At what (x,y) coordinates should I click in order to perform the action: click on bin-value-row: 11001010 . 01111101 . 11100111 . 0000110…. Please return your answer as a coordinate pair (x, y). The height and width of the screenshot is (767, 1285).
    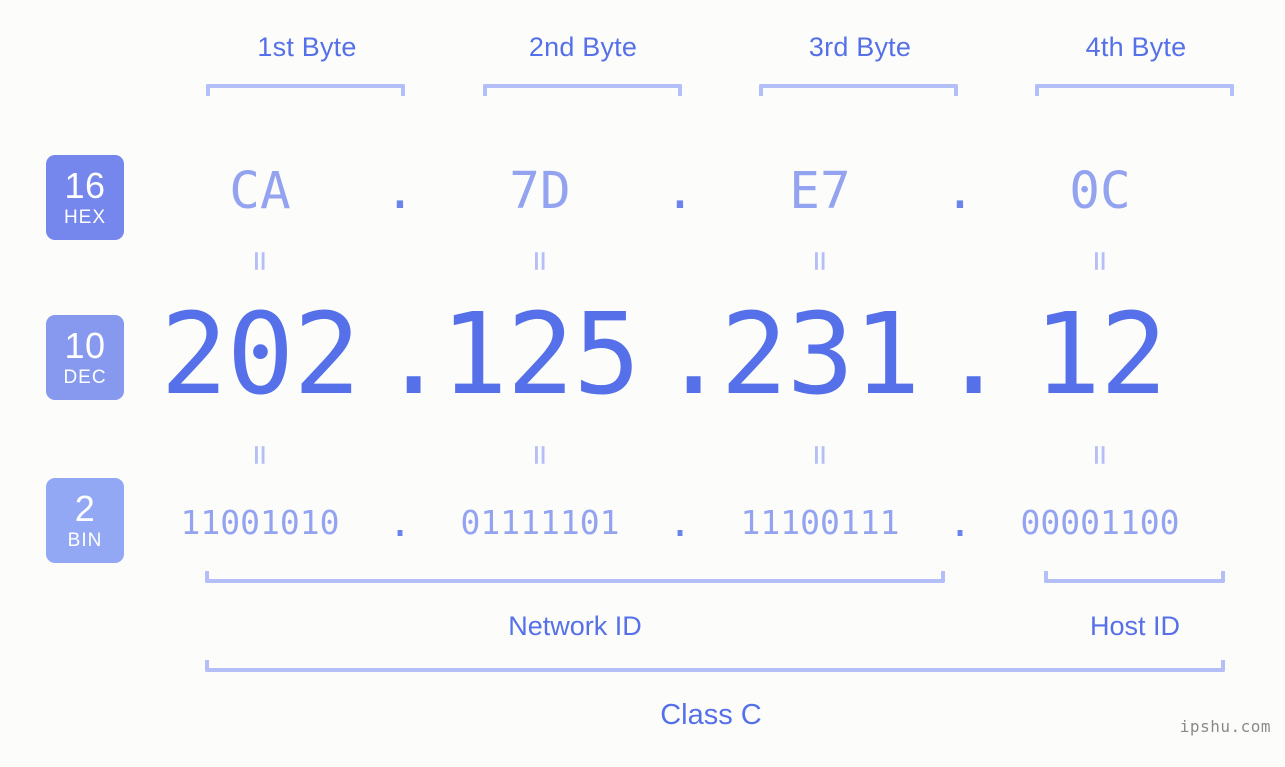
    Looking at the image, I should click on (700, 523).